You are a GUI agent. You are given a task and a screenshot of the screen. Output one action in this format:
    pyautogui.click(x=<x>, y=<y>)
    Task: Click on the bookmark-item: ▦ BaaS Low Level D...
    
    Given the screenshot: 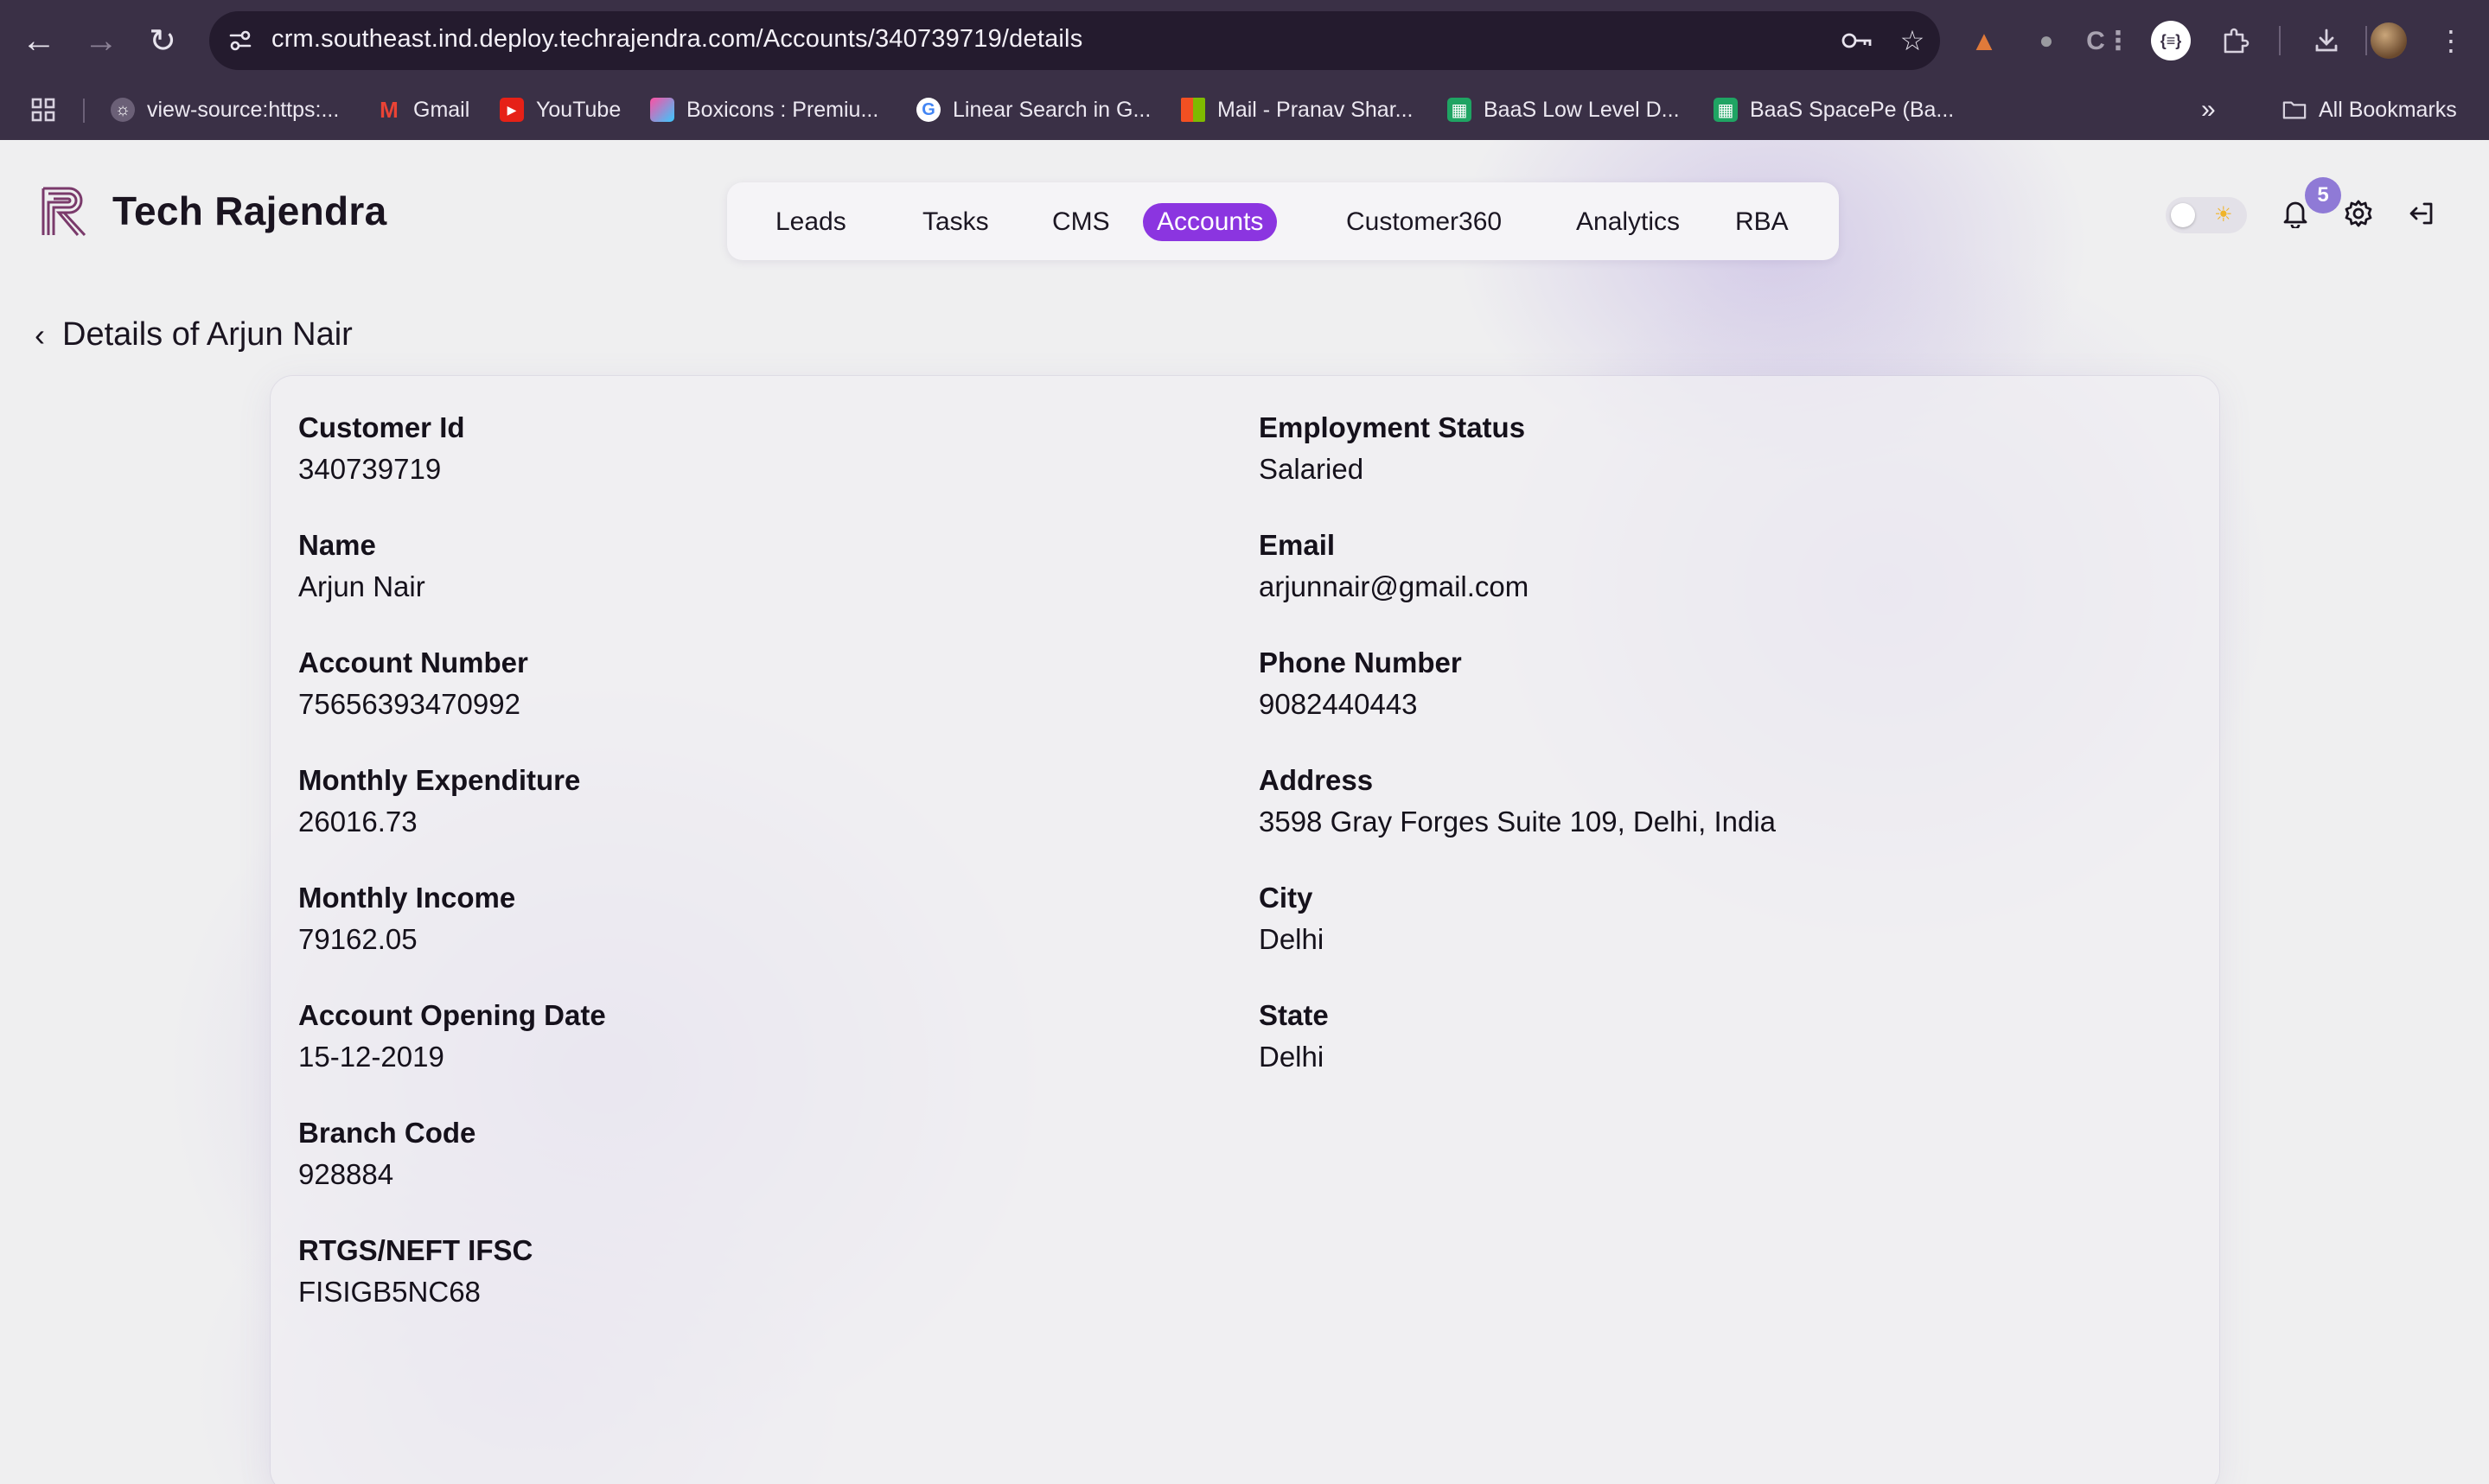 What is the action you would take?
    pyautogui.click(x=1563, y=110)
    